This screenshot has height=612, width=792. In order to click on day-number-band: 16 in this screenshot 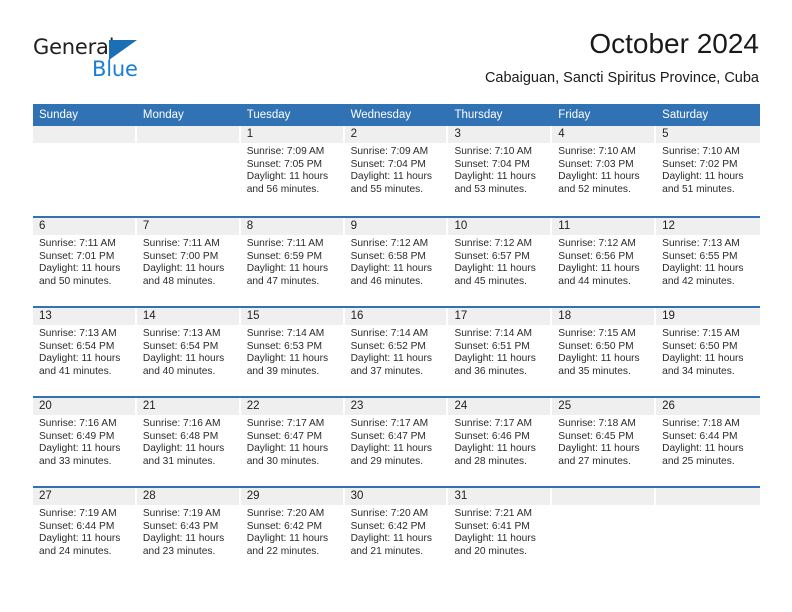, I will do `click(396, 316)`.